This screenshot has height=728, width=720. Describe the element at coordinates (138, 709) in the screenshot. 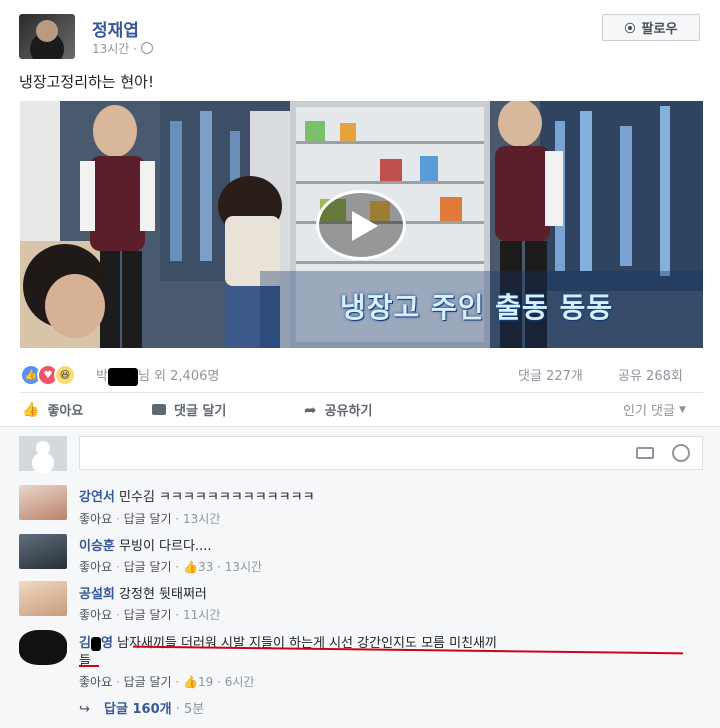

I see `replies-count: 답글 160개` at that location.